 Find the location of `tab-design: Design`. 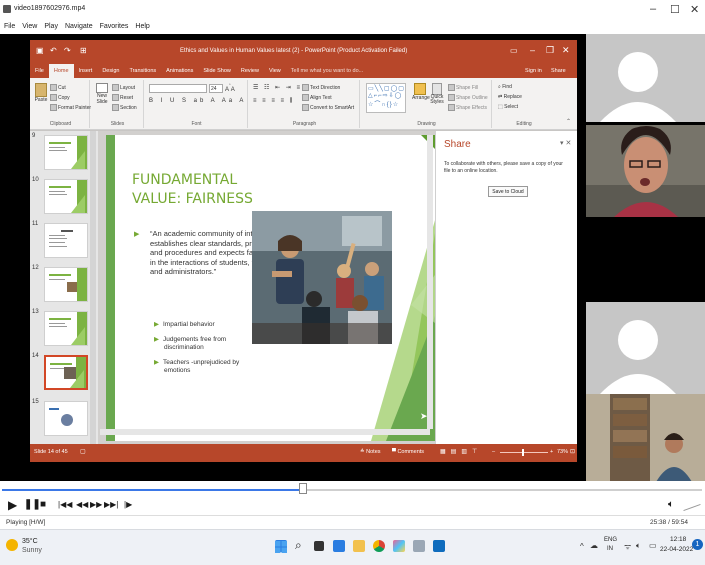

tab-design: Design is located at coordinates (110, 71).